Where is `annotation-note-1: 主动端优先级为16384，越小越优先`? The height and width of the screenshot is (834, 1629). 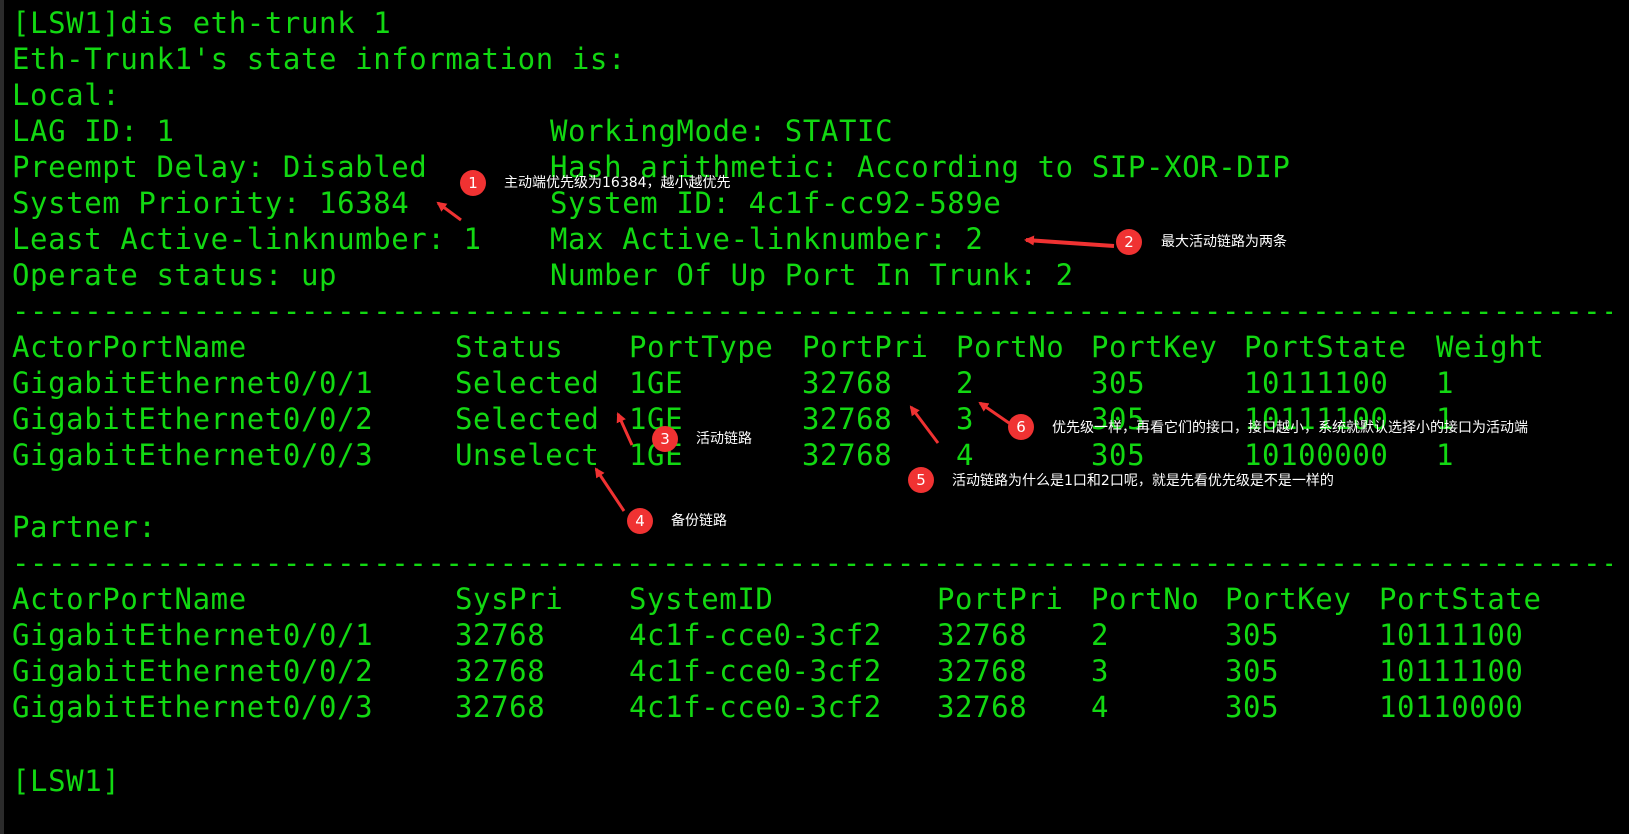
annotation-note-1: 主动端优先级为16384，越小越优先 is located at coordinates (617, 183).